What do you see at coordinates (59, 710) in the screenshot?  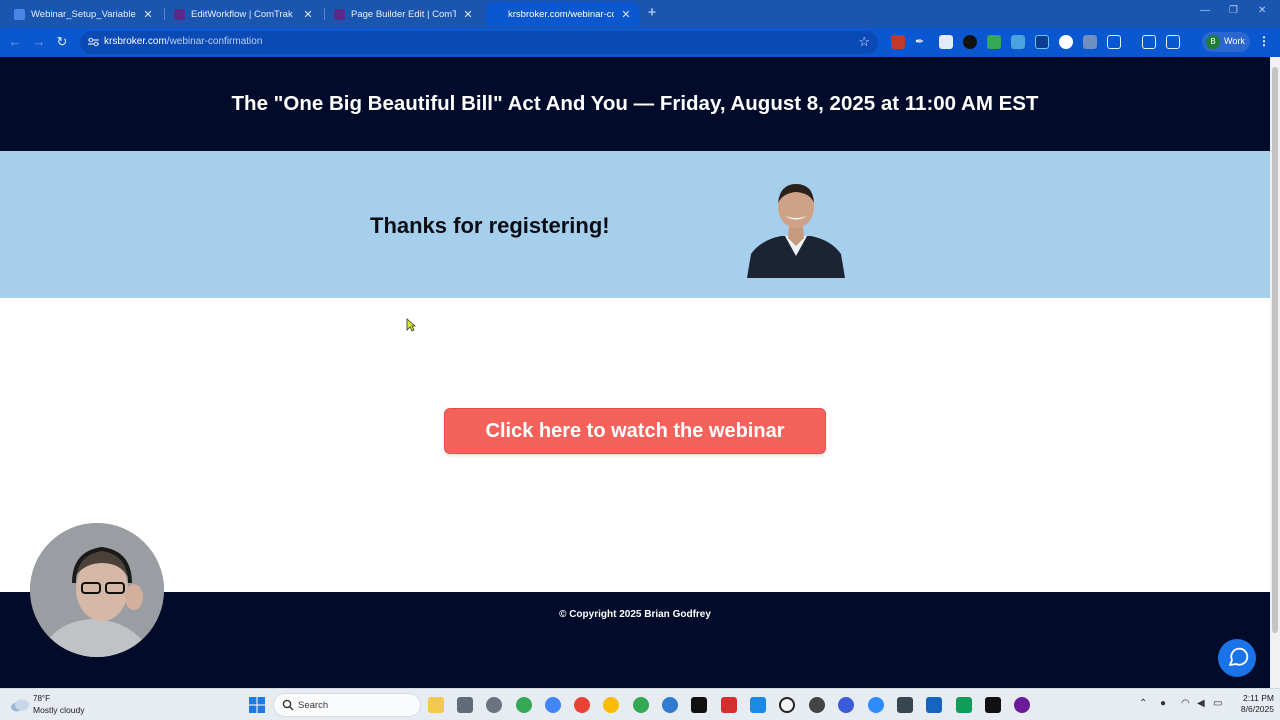 I see `weather-condition: Mostly cloudy` at bounding box center [59, 710].